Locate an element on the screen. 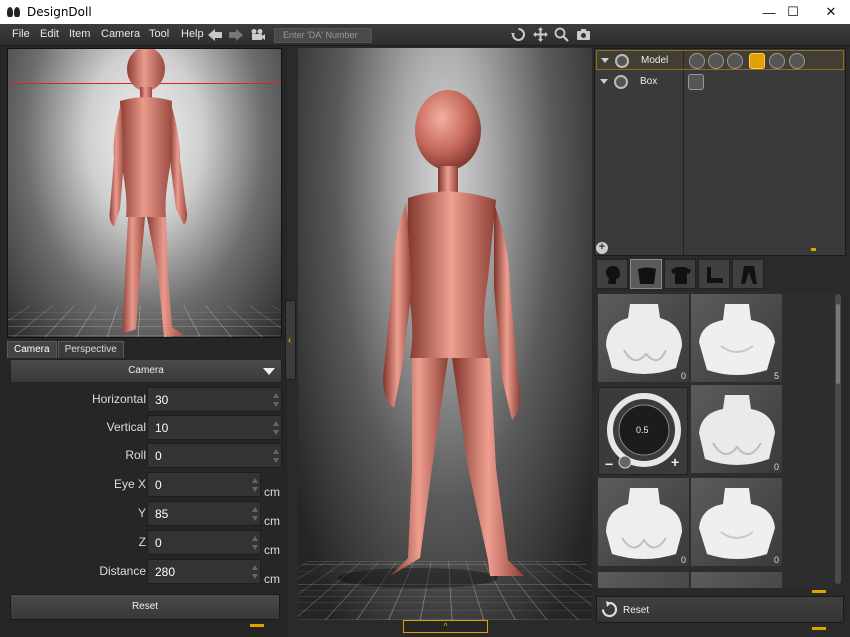 Image resolution: width=850 pixels, height=637 pixels. roll-input: 0 is located at coordinates (214, 455).